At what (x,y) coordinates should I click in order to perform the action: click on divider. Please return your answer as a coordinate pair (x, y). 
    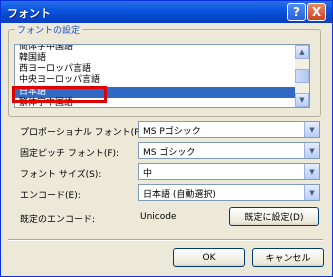
    Looking at the image, I should click on (165, 240).